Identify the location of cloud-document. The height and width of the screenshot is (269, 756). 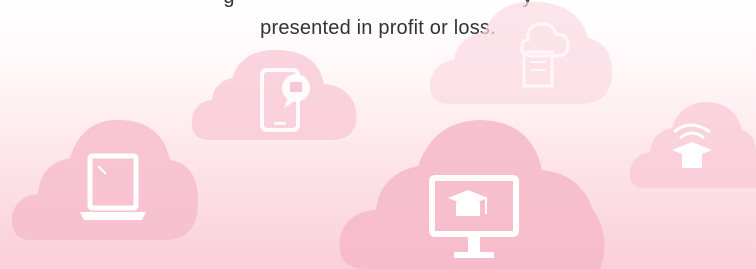
(520, 52).